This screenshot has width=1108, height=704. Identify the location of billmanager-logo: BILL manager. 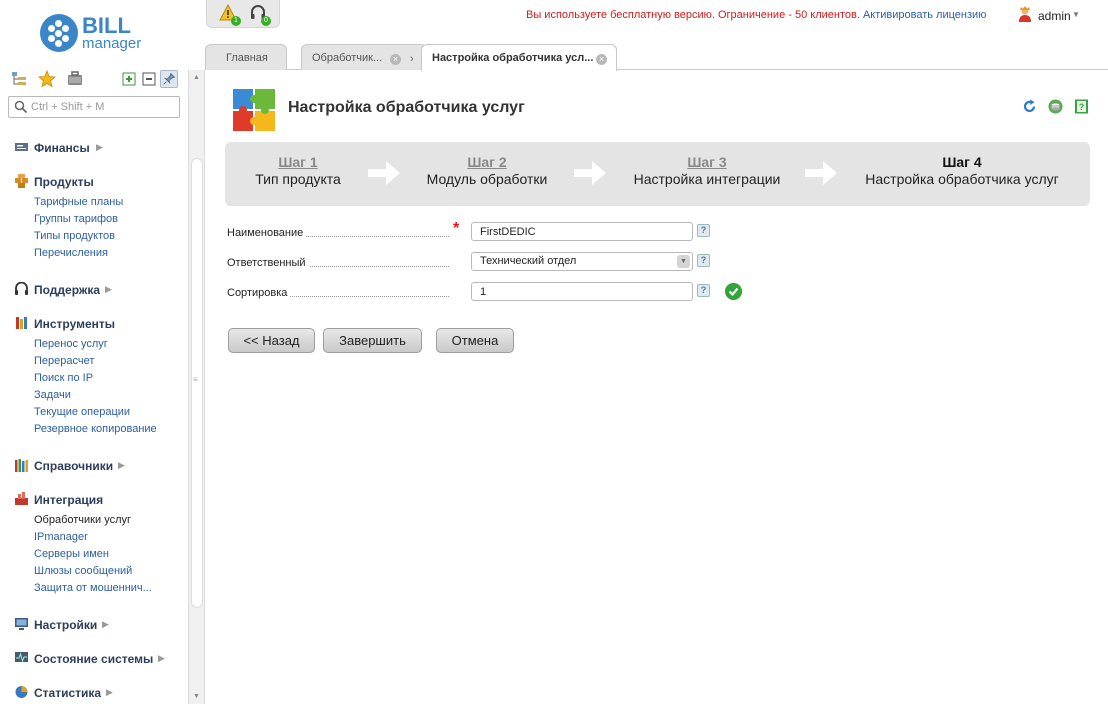
(100, 34).